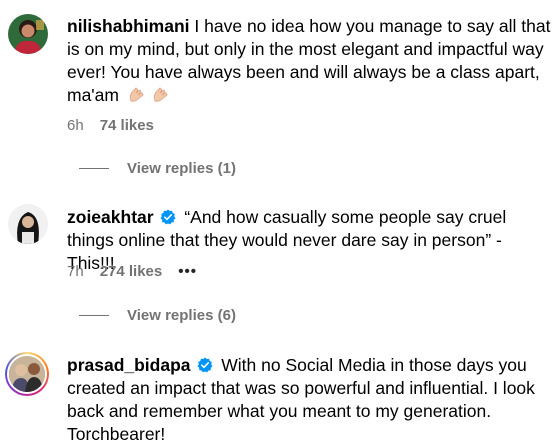 This screenshot has width=560, height=446. I want to click on avatar-image, so click(27, 374).